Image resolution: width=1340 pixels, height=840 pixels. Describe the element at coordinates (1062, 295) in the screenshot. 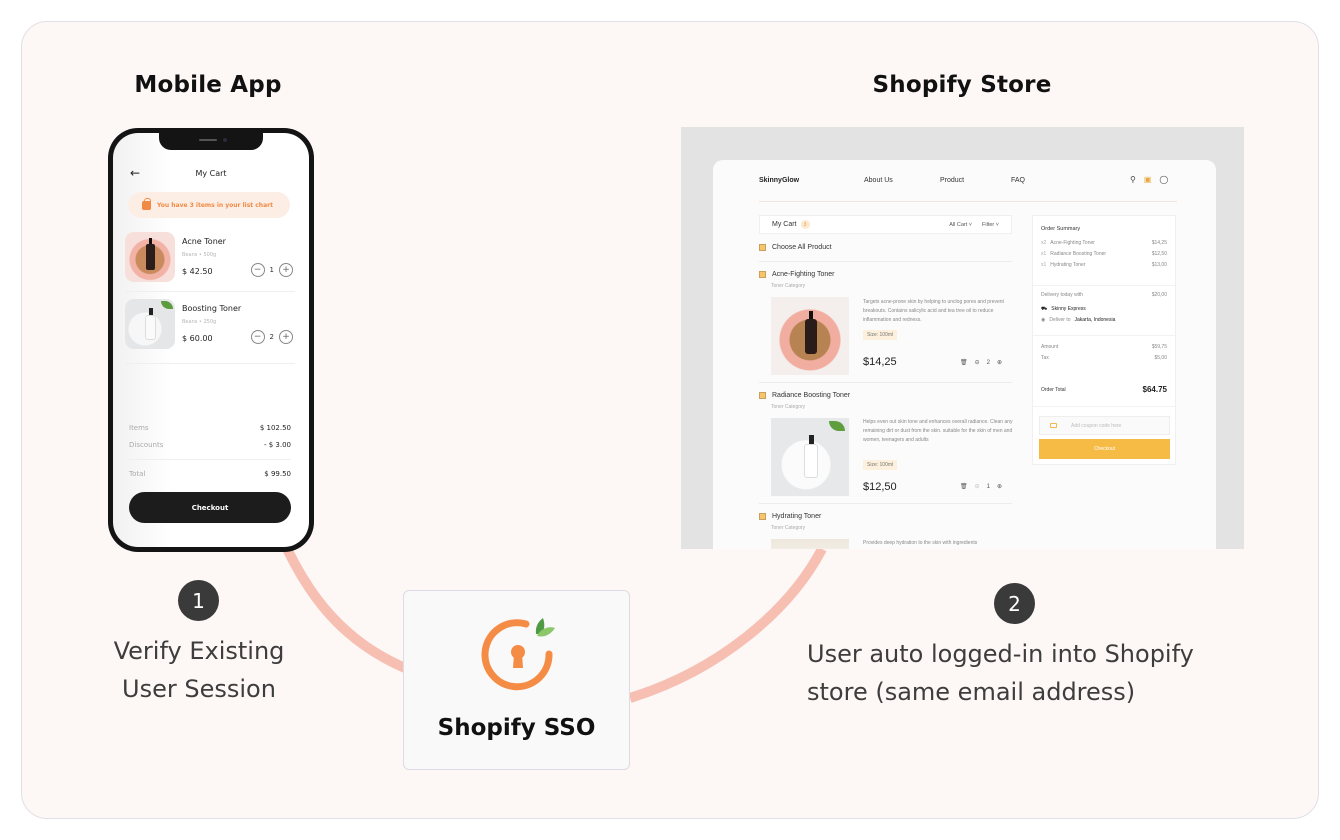

I see `delivery-label: Delivery today with` at that location.